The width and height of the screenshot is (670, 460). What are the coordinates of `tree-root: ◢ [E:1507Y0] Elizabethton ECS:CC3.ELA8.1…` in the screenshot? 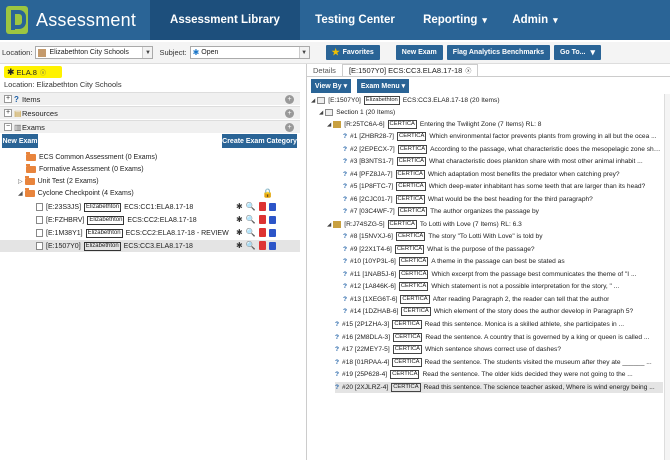 It's located at (405, 100).